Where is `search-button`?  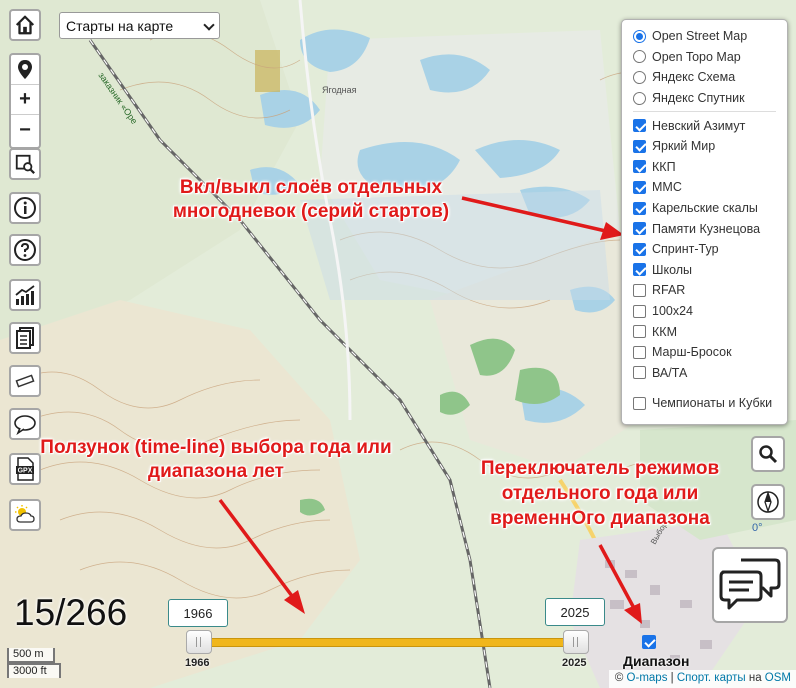
search-button is located at coordinates (768, 454).